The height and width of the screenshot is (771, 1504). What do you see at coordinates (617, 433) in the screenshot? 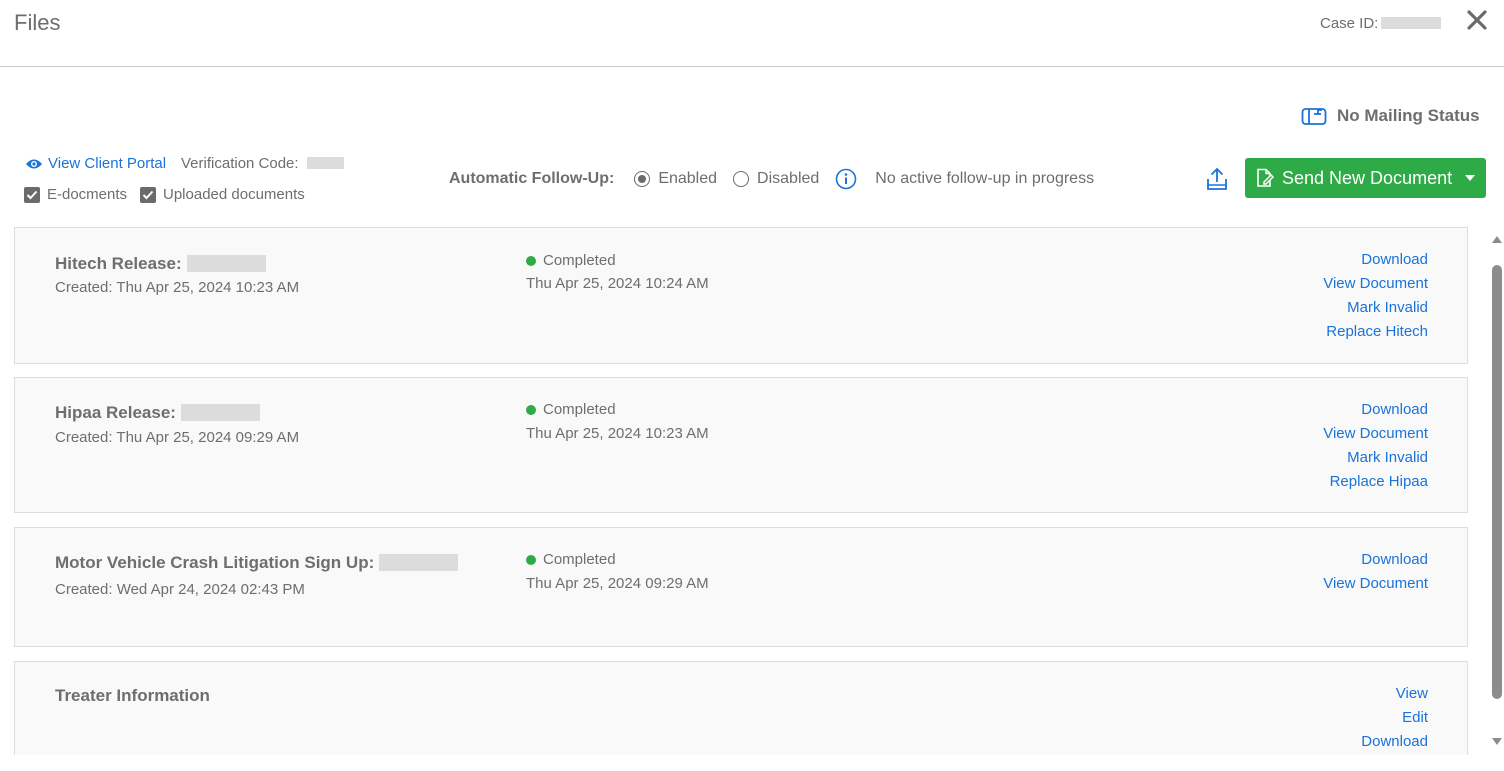
I see `status-date: Thu Apr 25, 2024 10:23 AM` at bounding box center [617, 433].